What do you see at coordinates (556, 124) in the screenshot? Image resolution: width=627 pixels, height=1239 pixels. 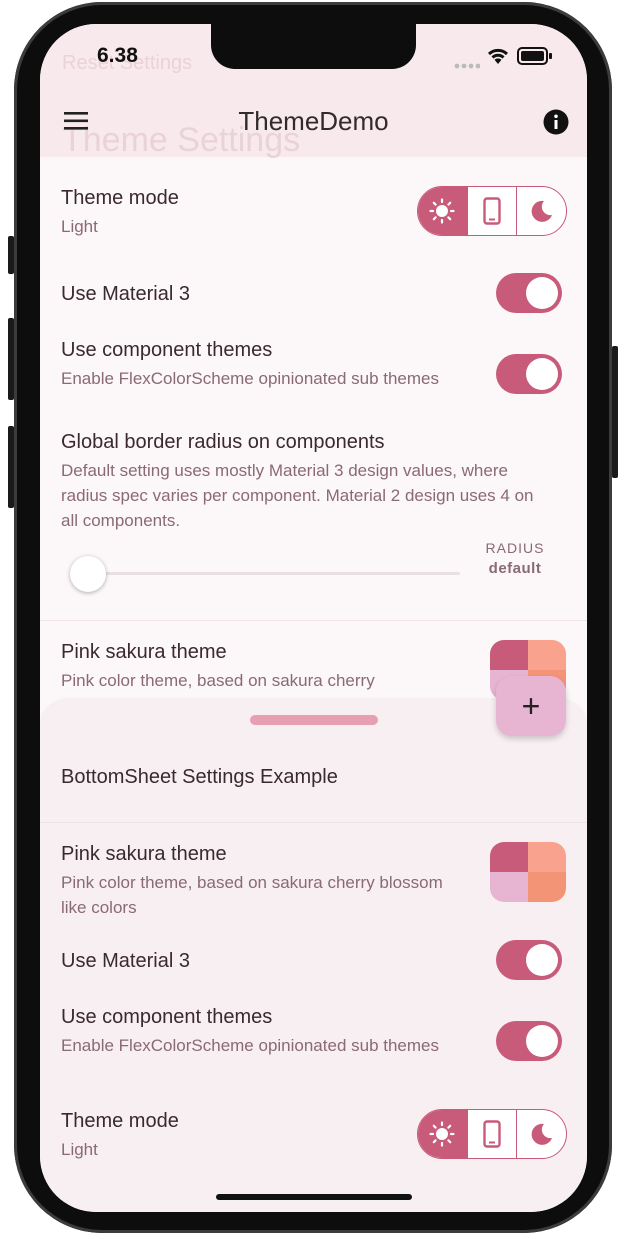 I see `info-icon` at bounding box center [556, 124].